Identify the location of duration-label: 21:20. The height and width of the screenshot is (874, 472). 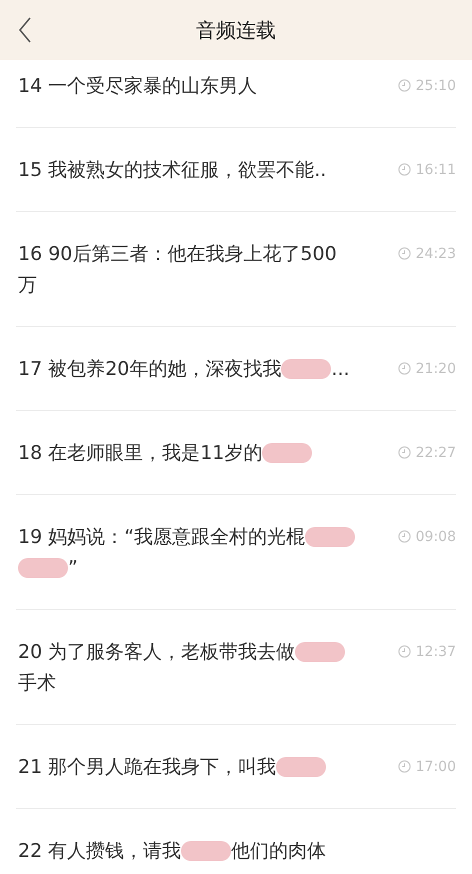
(436, 368).